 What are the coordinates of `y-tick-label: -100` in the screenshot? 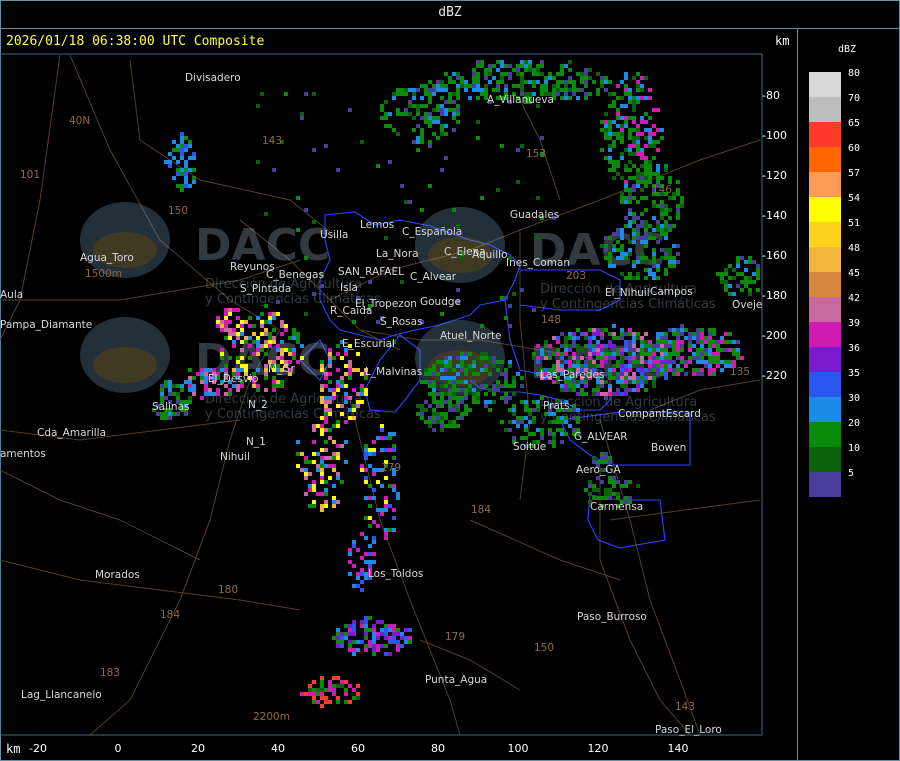 It's located at (774, 135).